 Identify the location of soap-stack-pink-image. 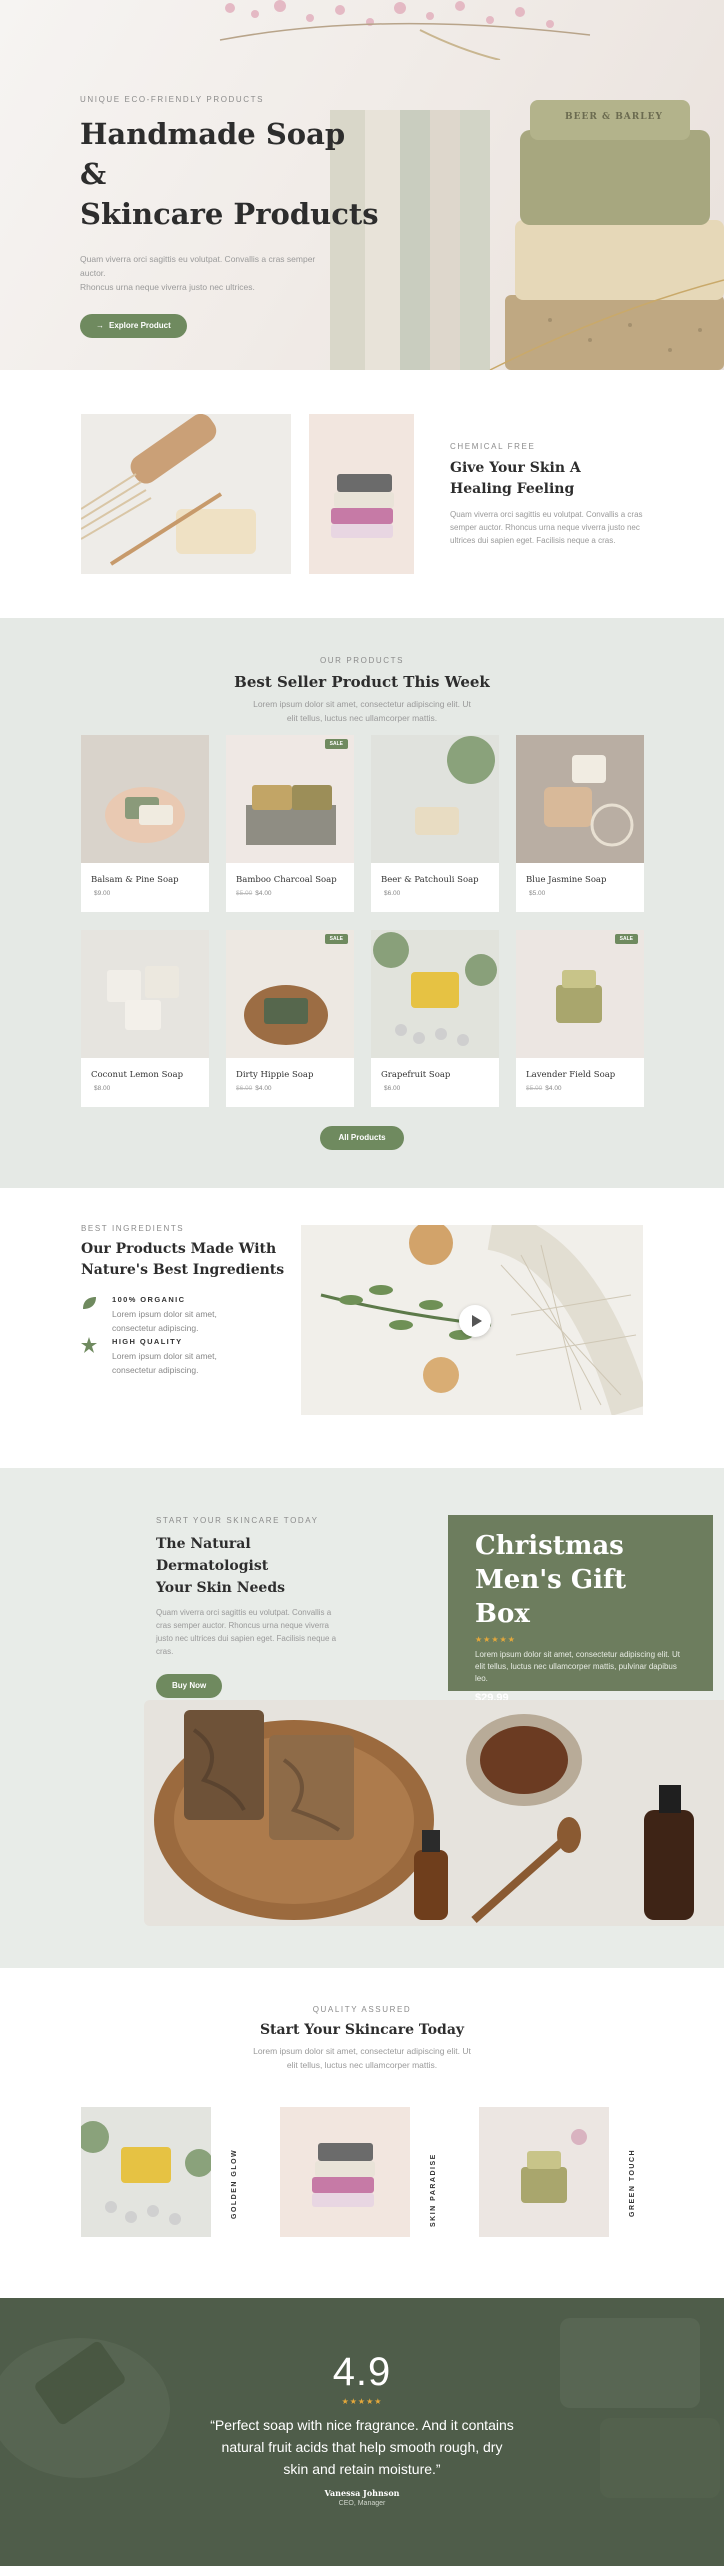
(361, 494).